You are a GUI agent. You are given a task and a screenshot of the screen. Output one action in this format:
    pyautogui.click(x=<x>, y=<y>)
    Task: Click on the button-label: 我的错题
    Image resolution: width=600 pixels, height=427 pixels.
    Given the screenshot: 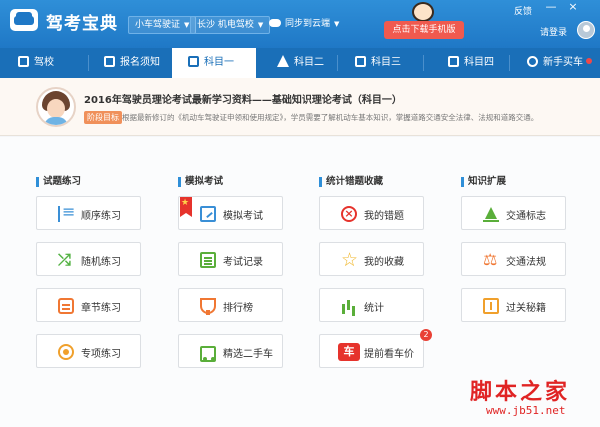 What is the action you would take?
    pyautogui.click(x=384, y=216)
    